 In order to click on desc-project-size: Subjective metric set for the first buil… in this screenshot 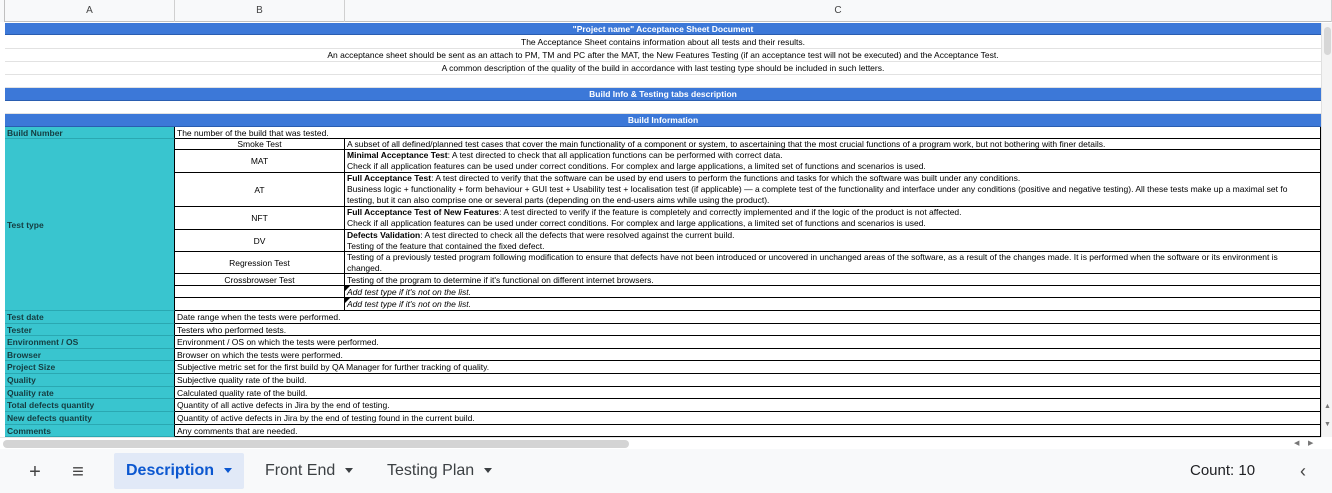, I will do `click(748, 367)`.